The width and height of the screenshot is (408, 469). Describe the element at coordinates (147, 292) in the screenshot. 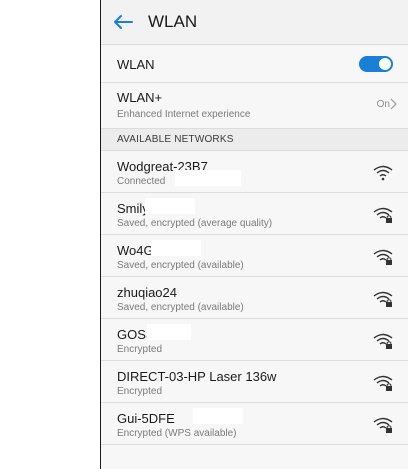

I see `network-name: zhuqiao24` at that location.